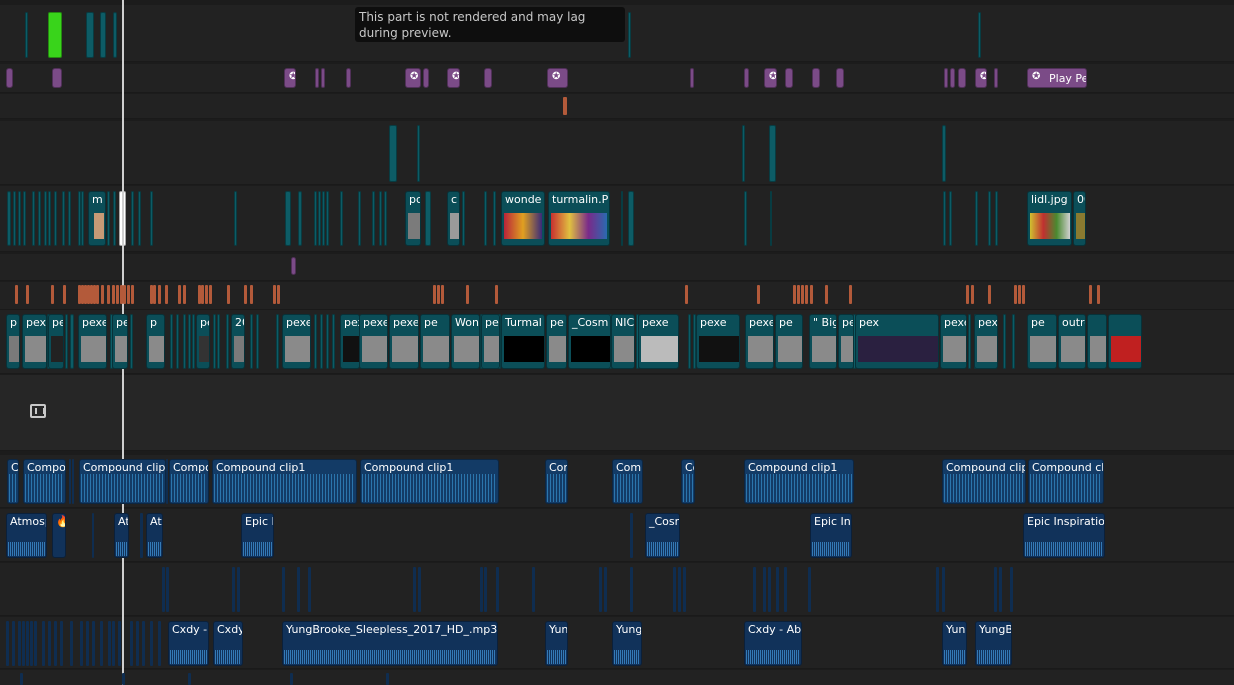 This screenshot has height=685, width=1234. What do you see at coordinates (154, 535) in the screenshot?
I see `audio-clip: At` at bounding box center [154, 535].